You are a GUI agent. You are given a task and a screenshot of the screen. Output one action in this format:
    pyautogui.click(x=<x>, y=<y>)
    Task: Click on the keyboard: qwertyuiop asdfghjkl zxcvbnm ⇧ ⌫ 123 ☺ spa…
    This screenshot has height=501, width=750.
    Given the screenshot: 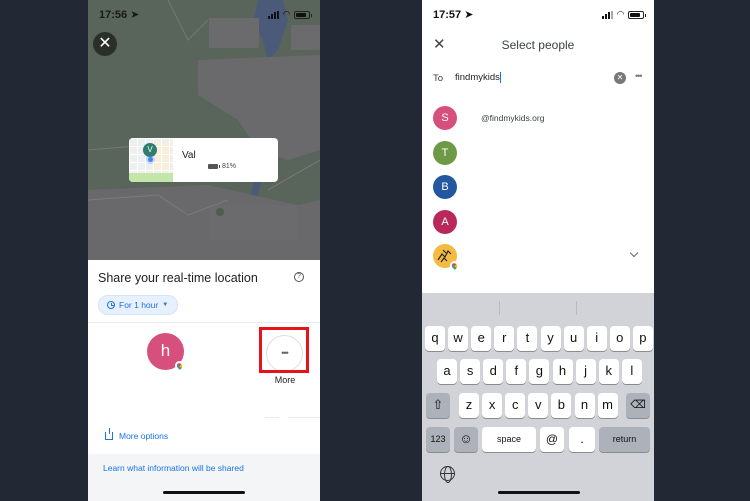 What is the action you would take?
    pyautogui.click(x=538, y=397)
    